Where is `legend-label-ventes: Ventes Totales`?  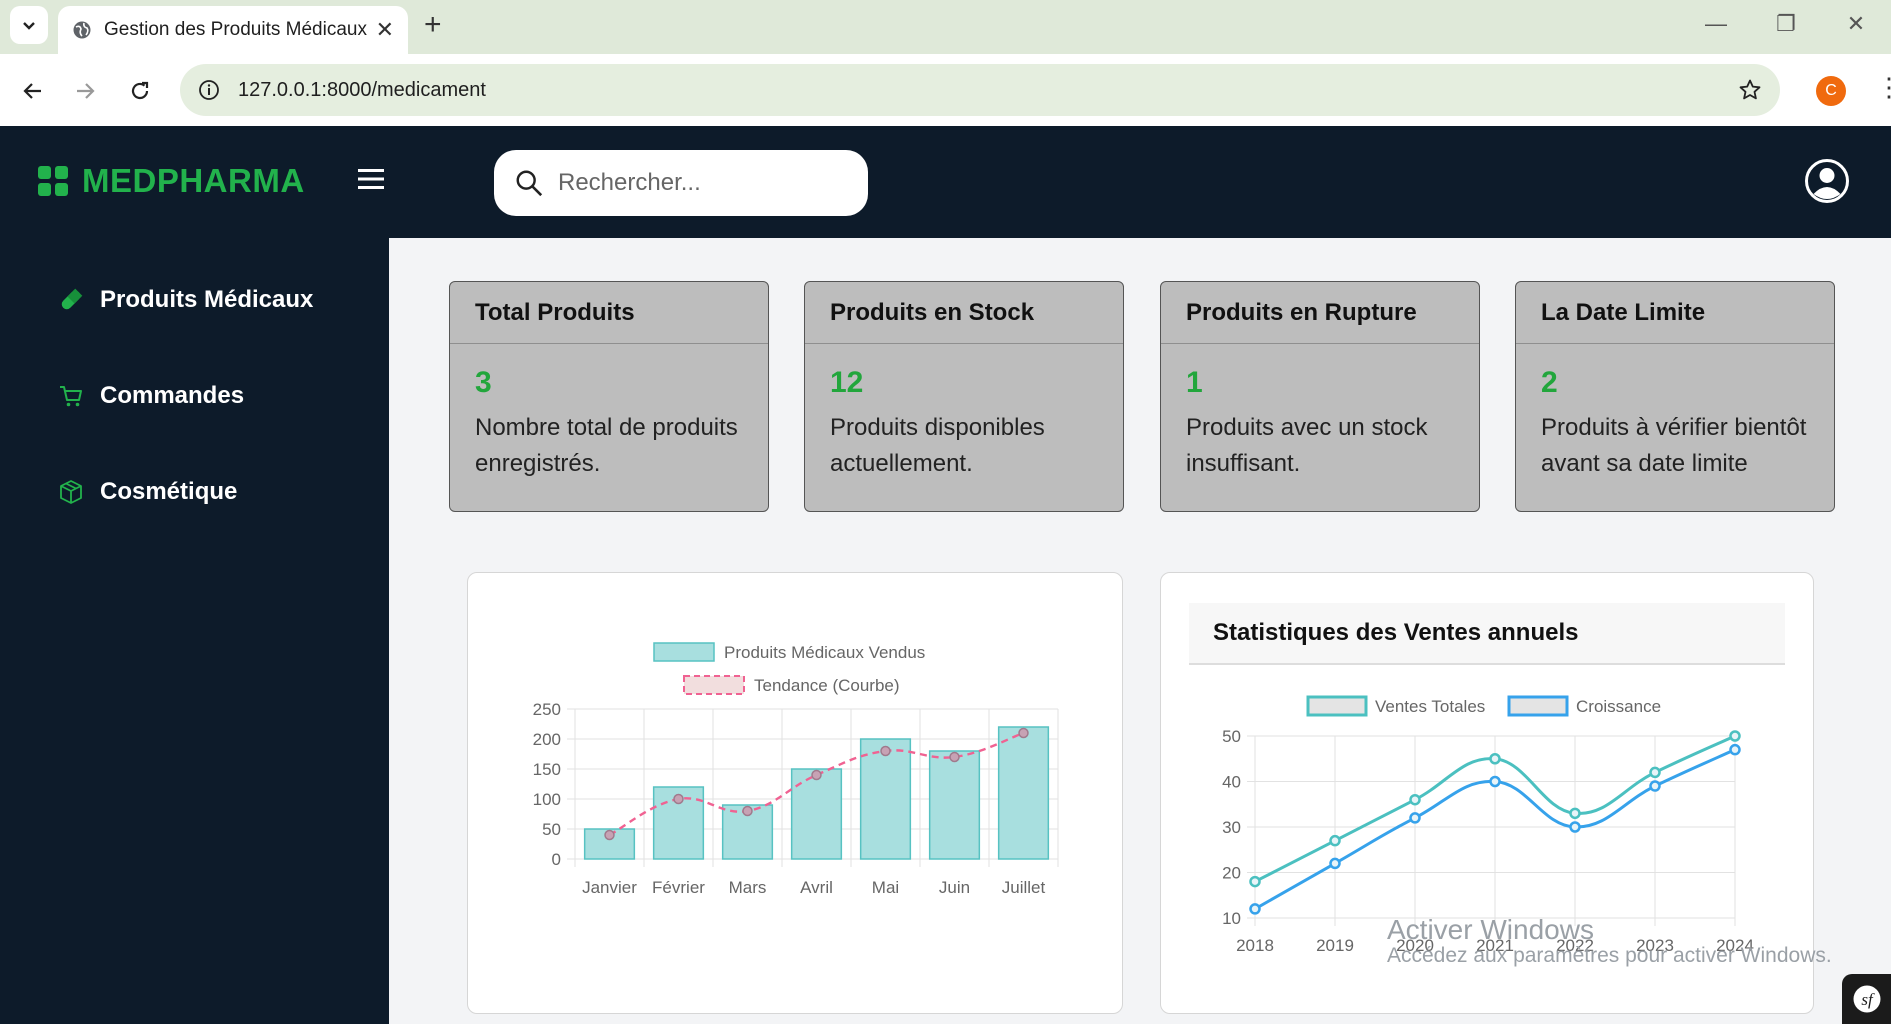
legend-label-ventes: Ventes Totales is located at coordinates (1430, 706).